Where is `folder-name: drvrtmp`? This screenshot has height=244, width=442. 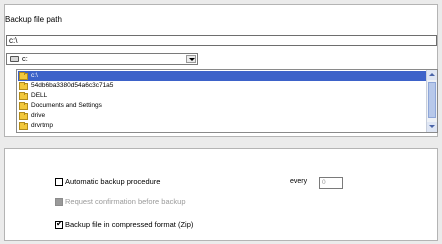 folder-name: drvrtmp is located at coordinates (42, 125).